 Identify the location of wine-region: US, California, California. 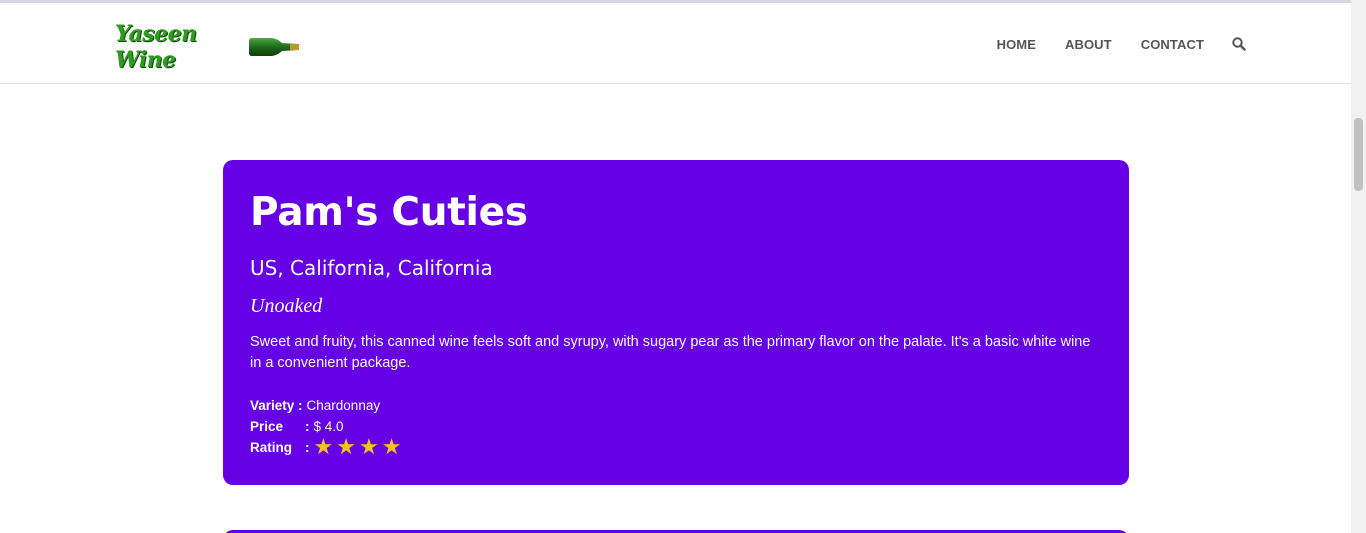
(371, 268).